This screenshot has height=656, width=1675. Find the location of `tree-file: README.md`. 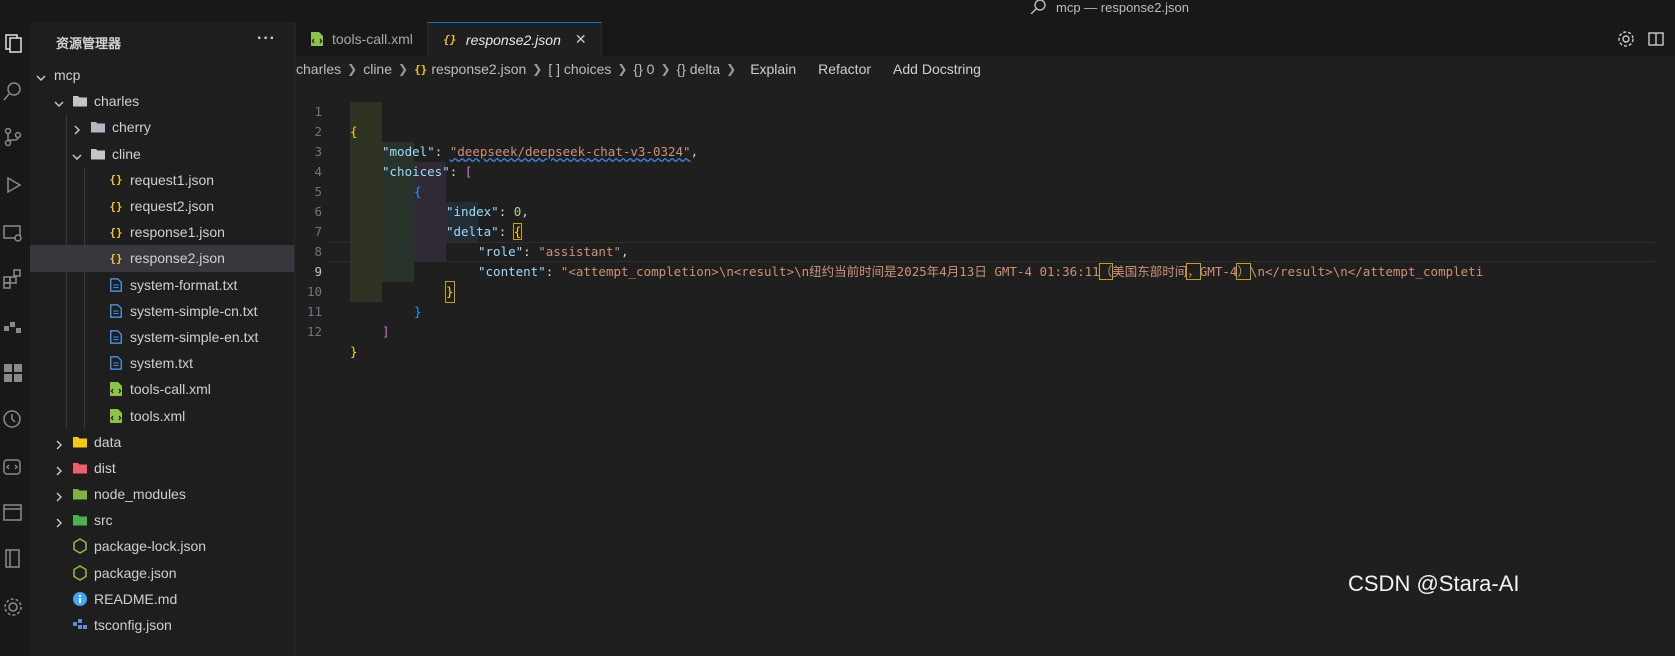

tree-file: README.md is located at coordinates (162, 599).